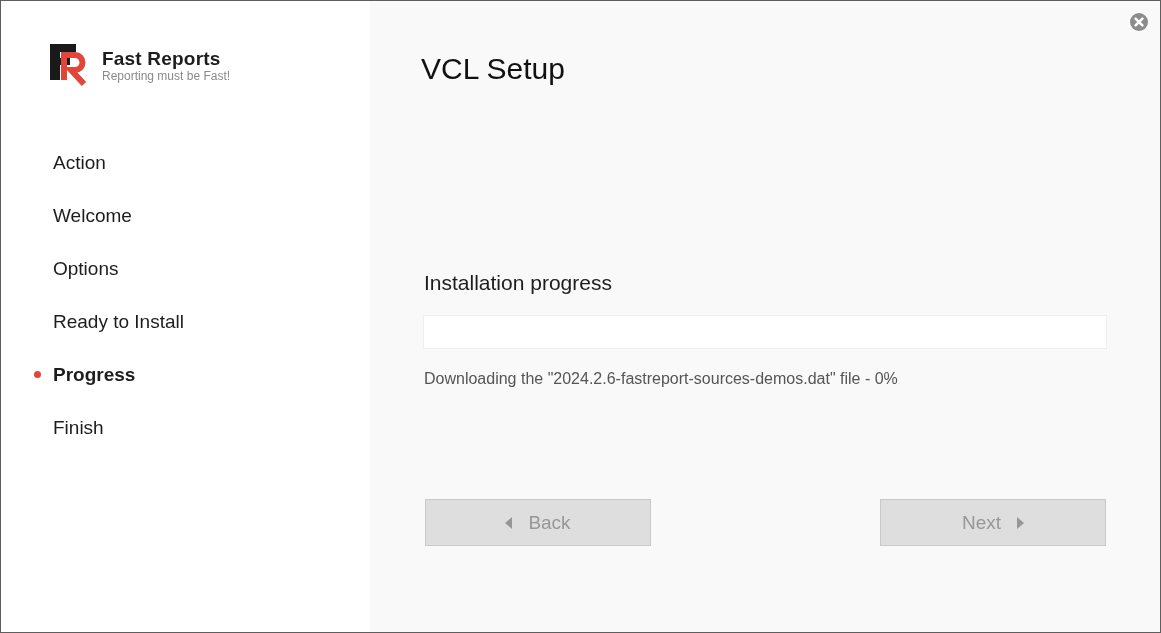 The image size is (1161, 633). Describe the element at coordinates (118, 321) in the screenshot. I see `step-label: Ready to Install` at that location.